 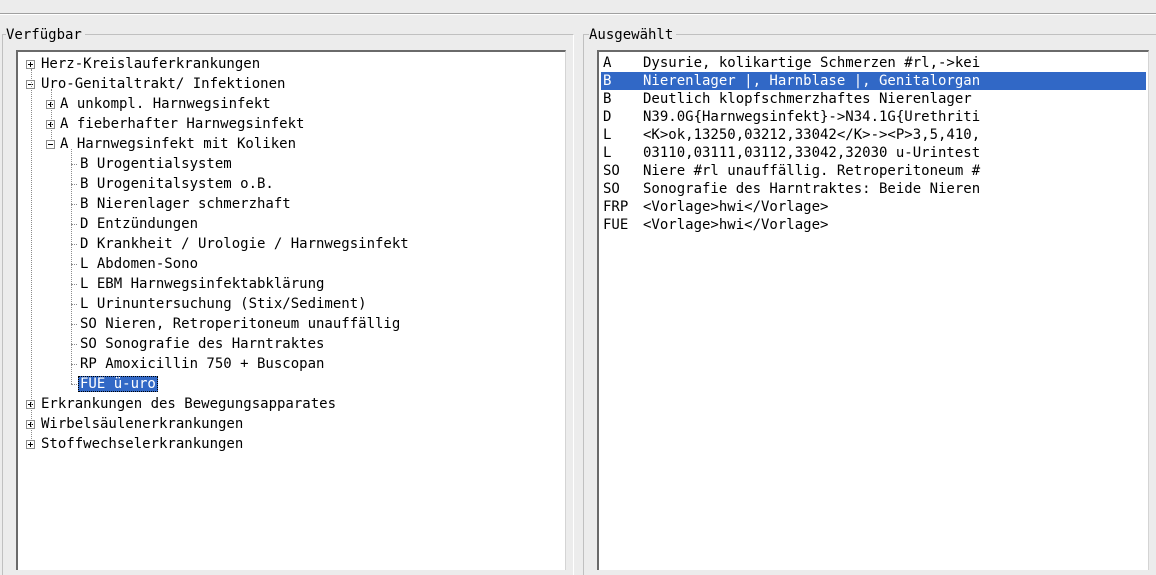 I want to click on verfuegbar-label: Verfügbar, so click(x=45, y=35).